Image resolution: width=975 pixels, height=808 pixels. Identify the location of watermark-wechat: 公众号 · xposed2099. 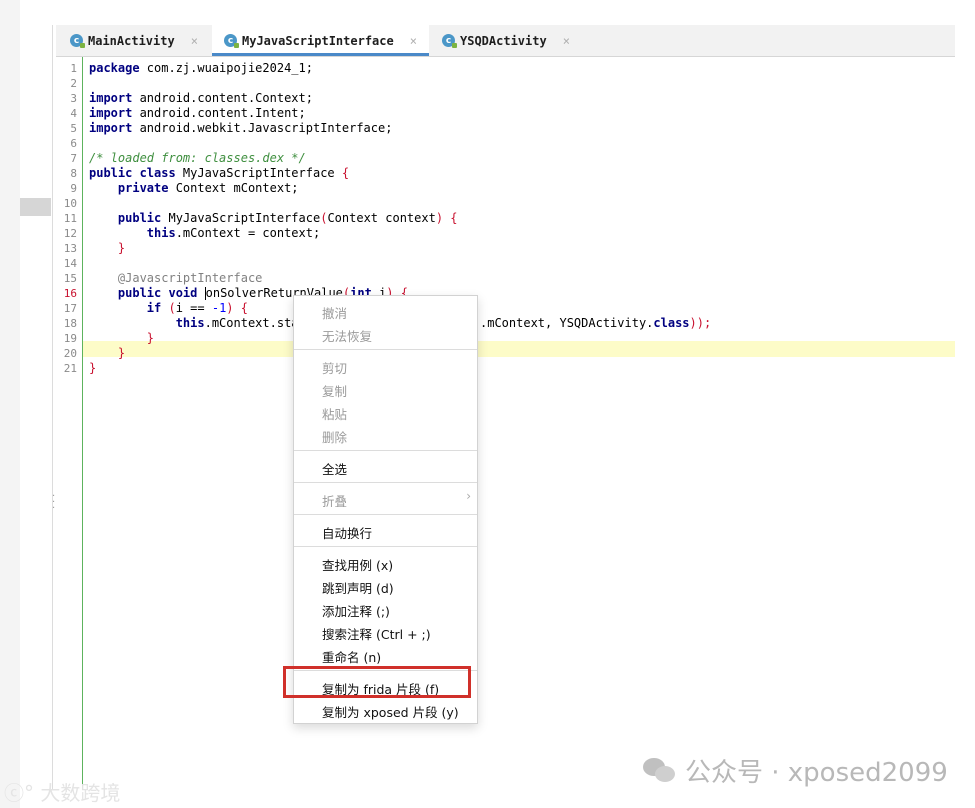
(795, 770).